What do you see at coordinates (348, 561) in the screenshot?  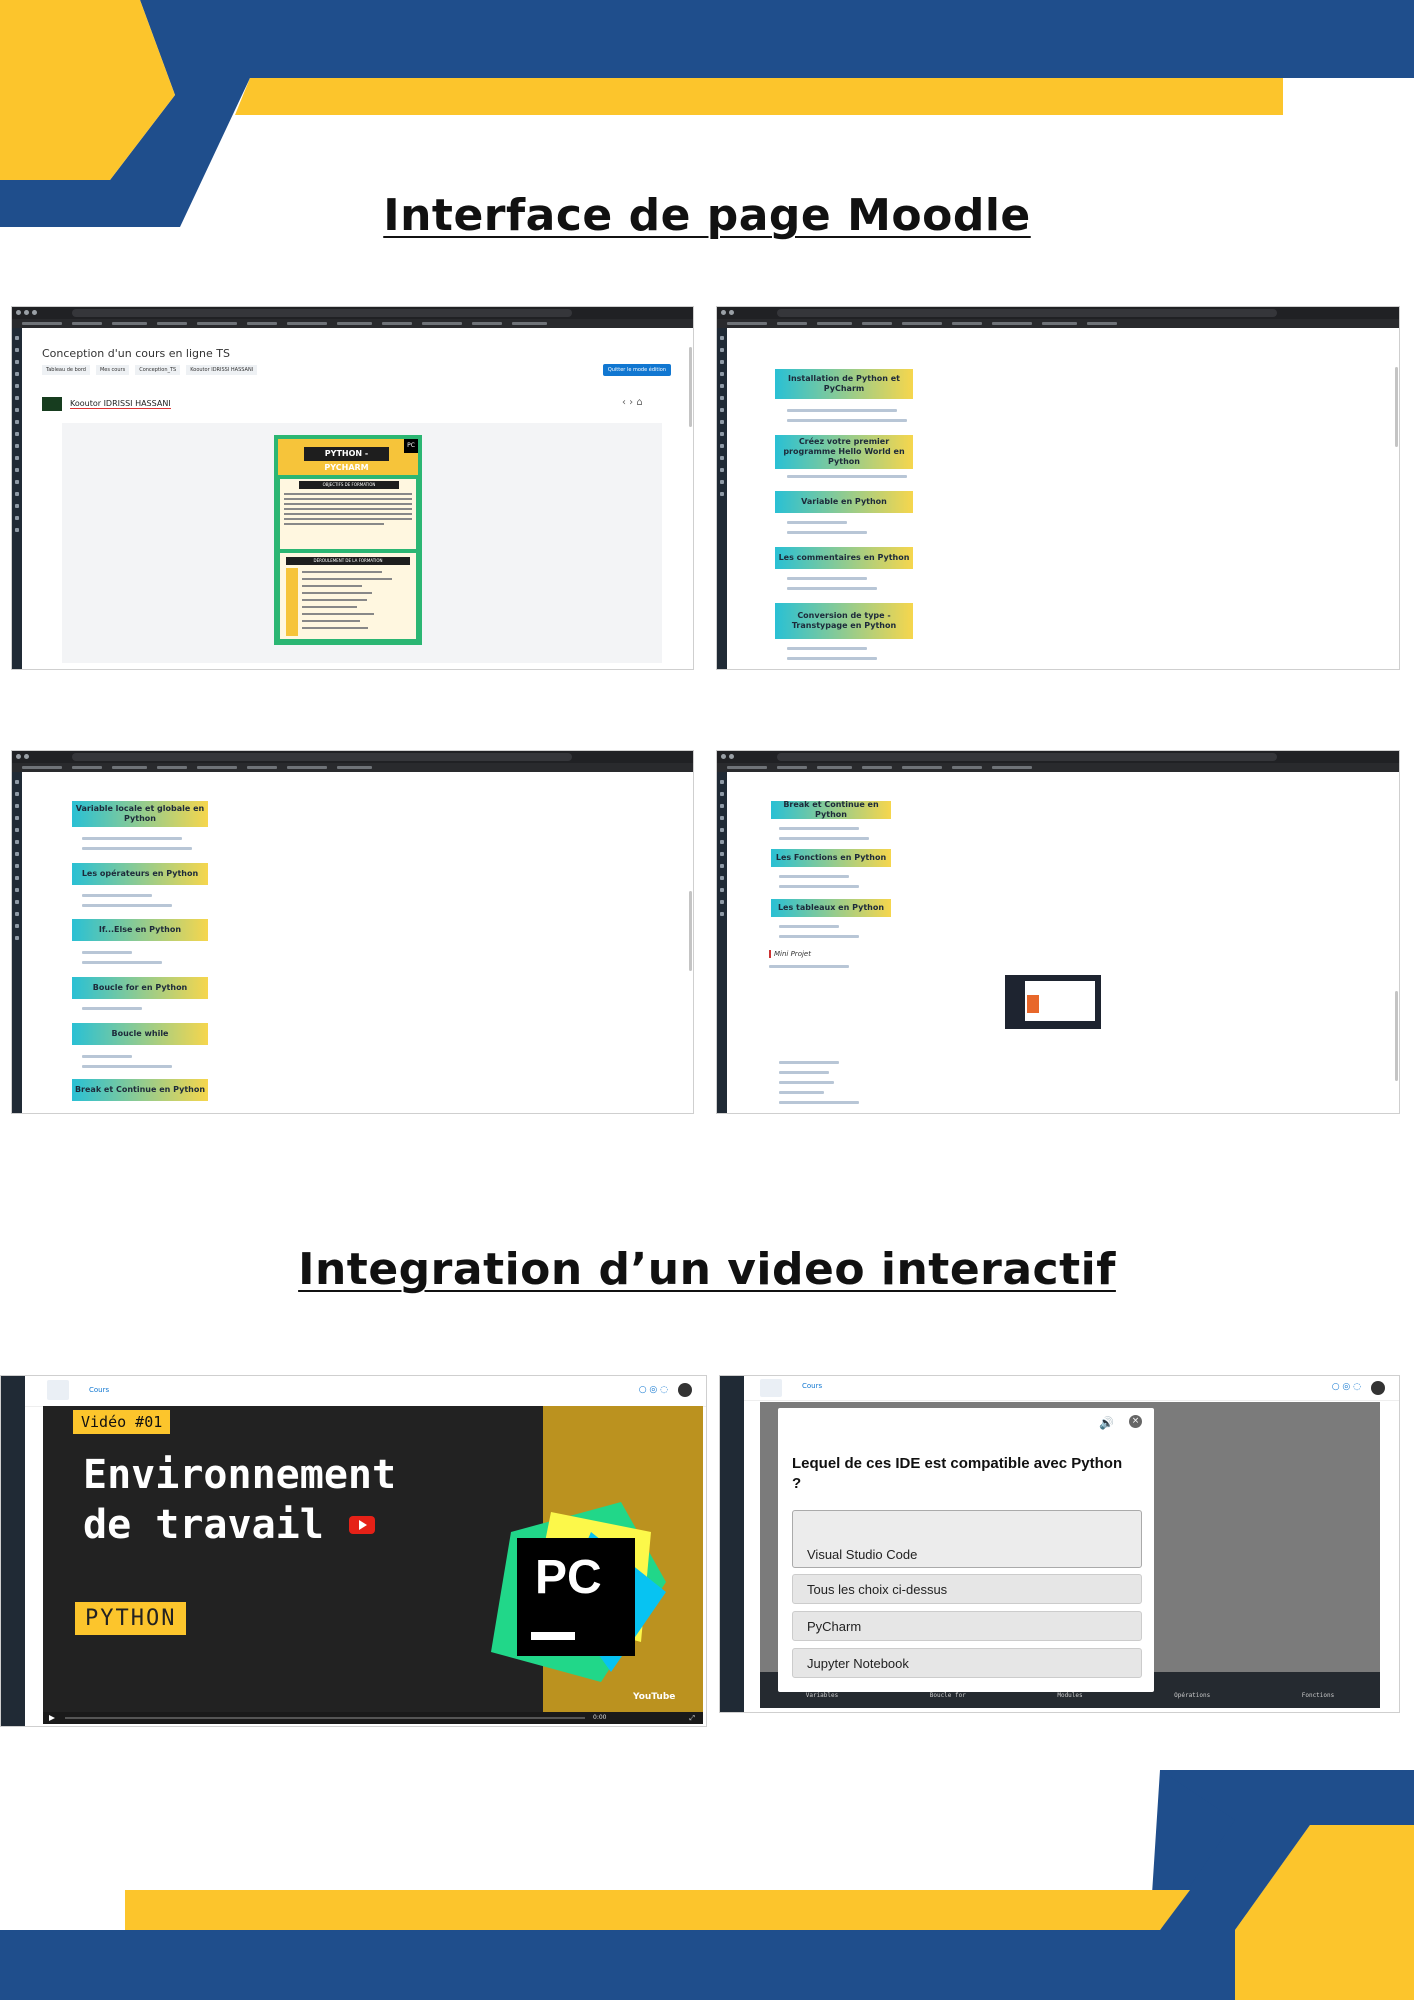 I see `poster-deroulement-label: DÉROULEMENT DE LA FORMATION` at bounding box center [348, 561].